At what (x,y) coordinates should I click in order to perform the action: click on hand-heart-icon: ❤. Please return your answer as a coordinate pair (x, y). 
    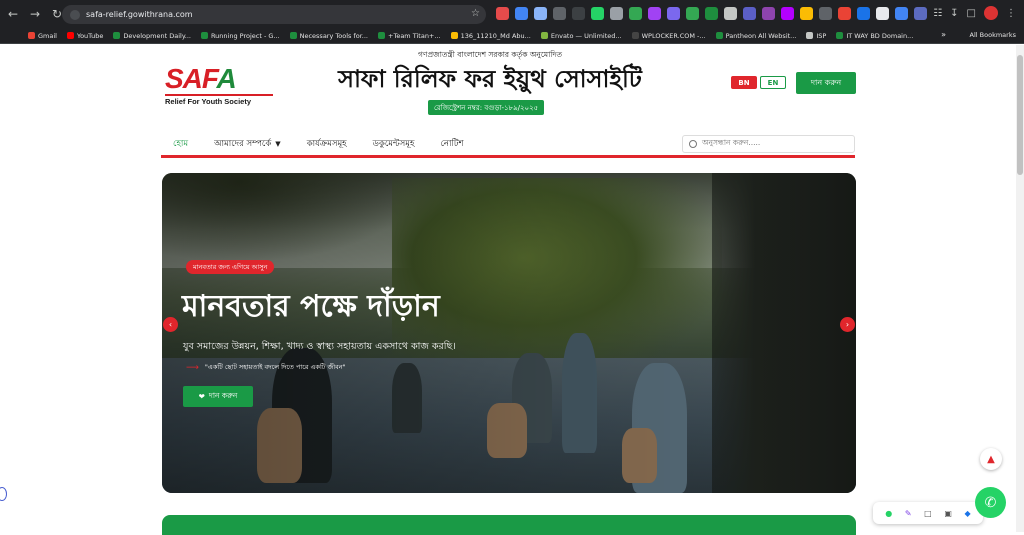
    Looking at the image, I should click on (201, 396).